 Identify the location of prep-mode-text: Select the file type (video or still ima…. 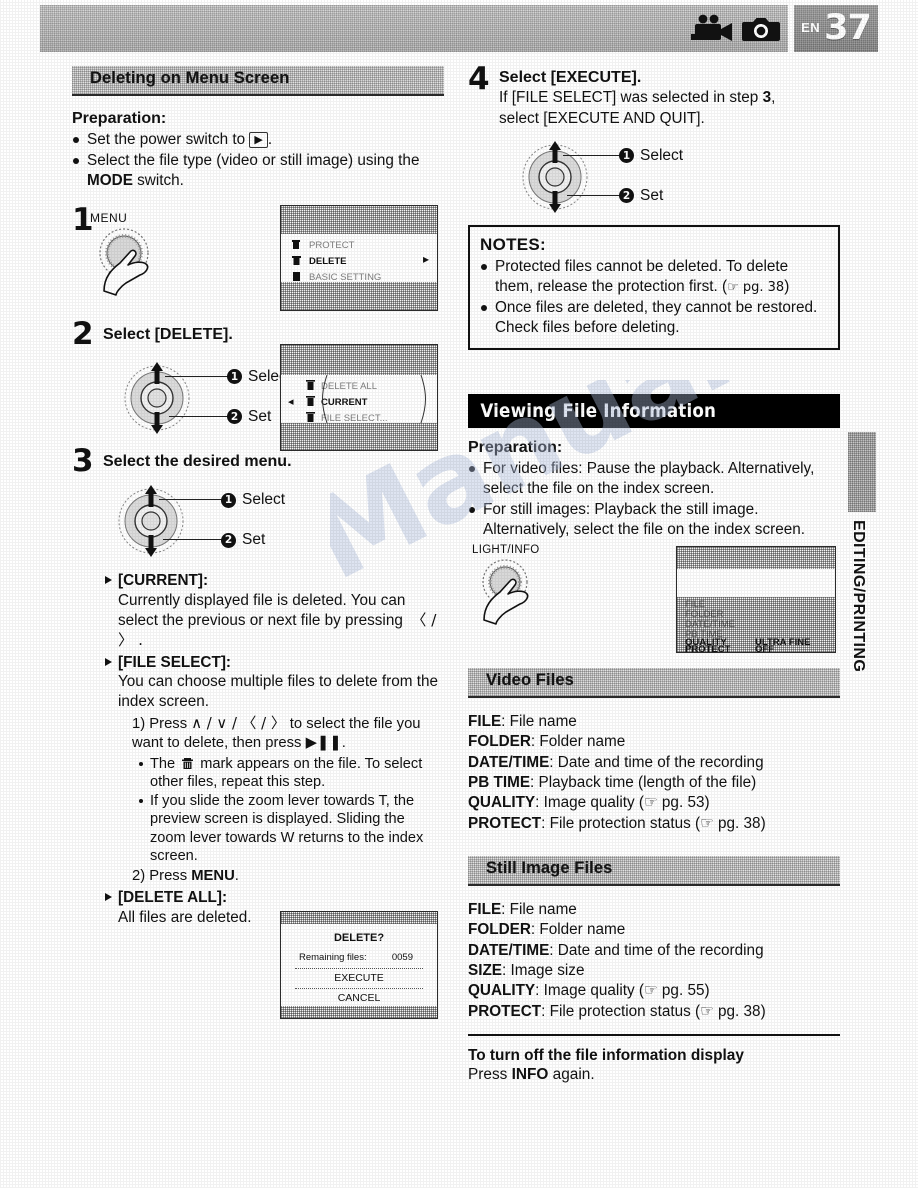
(253, 160).